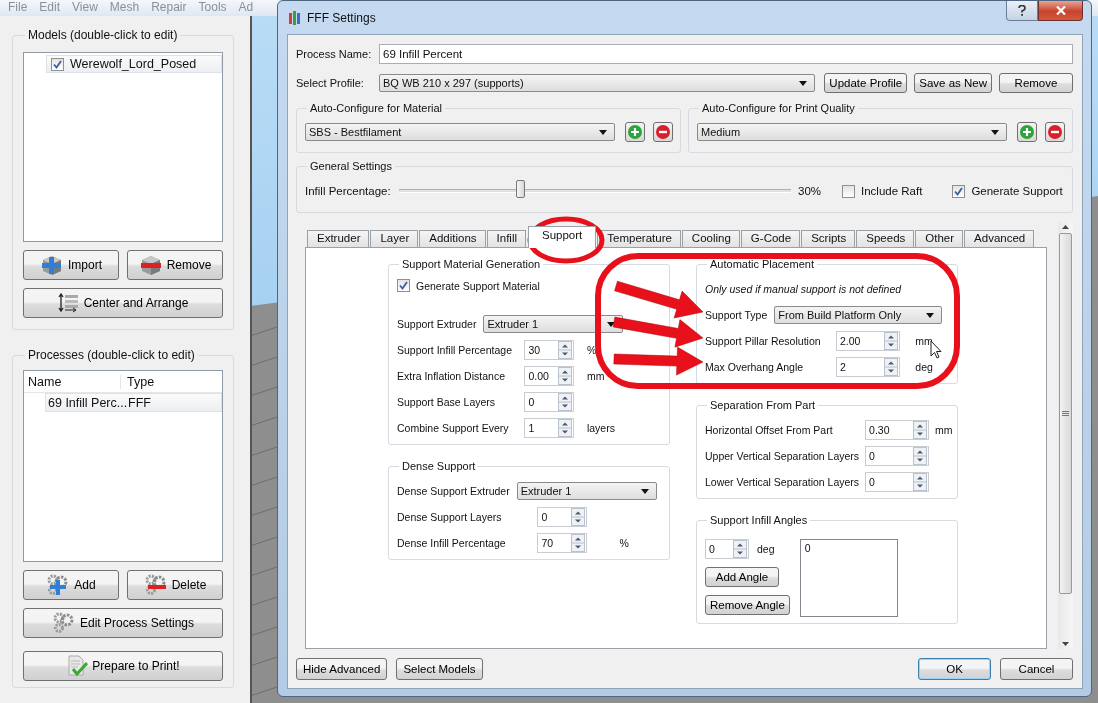 This screenshot has width=1098, height=703. What do you see at coordinates (763, 341) in the screenshot?
I see `field-label: Support Pillar Resolution` at bounding box center [763, 341].